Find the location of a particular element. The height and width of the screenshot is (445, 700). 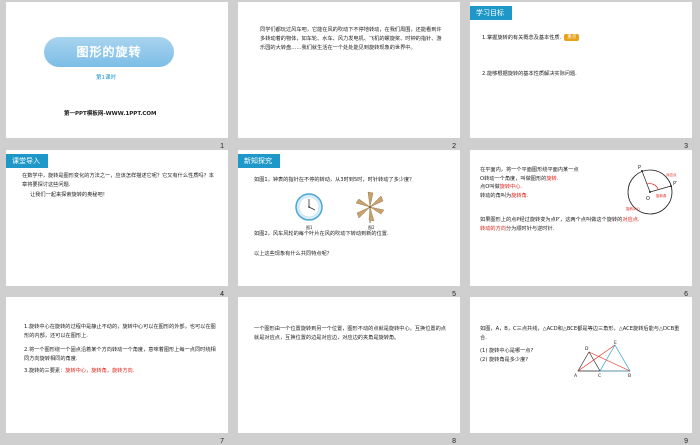

section-tag: 学习目标 is located at coordinates (491, 13).